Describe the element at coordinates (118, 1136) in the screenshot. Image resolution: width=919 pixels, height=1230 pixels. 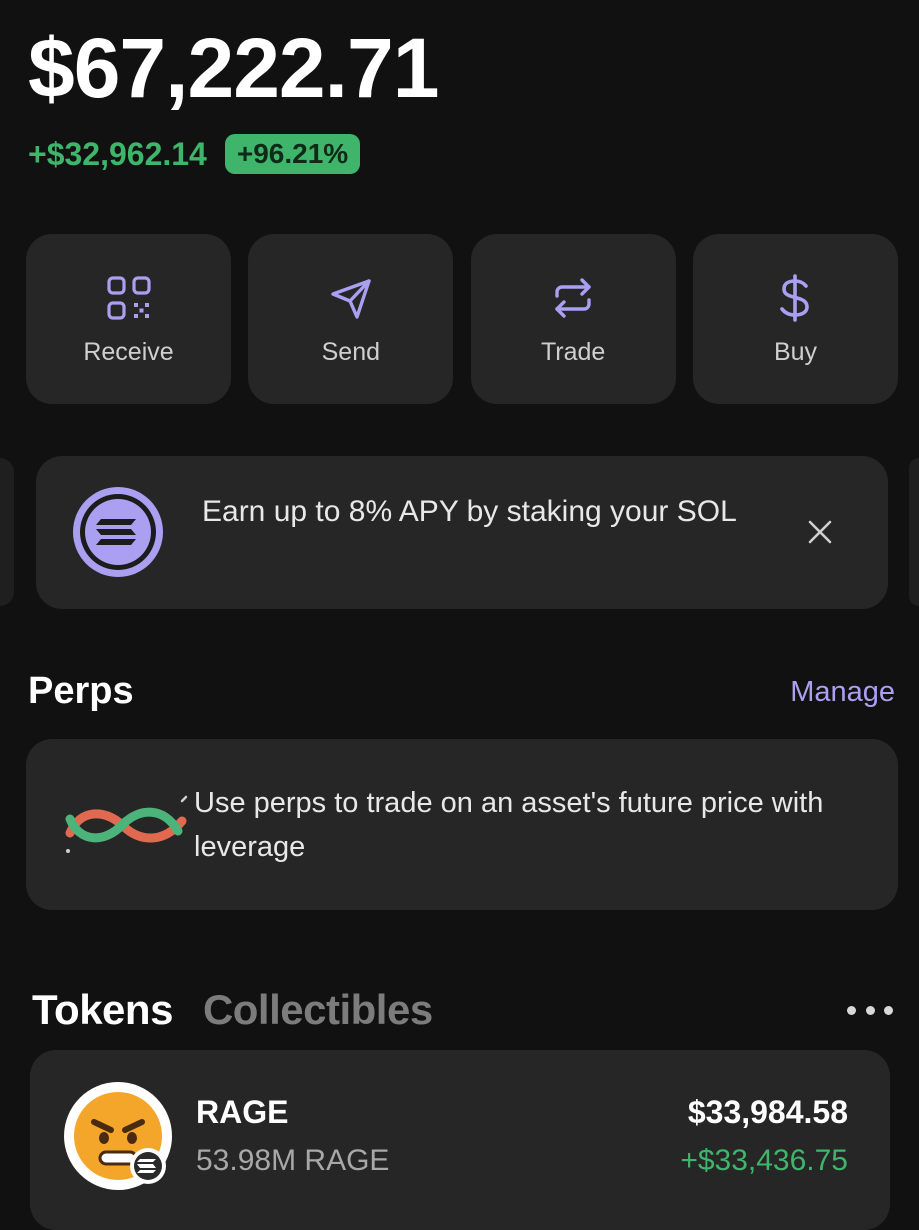
I see `angry-emoji-icon` at that location.